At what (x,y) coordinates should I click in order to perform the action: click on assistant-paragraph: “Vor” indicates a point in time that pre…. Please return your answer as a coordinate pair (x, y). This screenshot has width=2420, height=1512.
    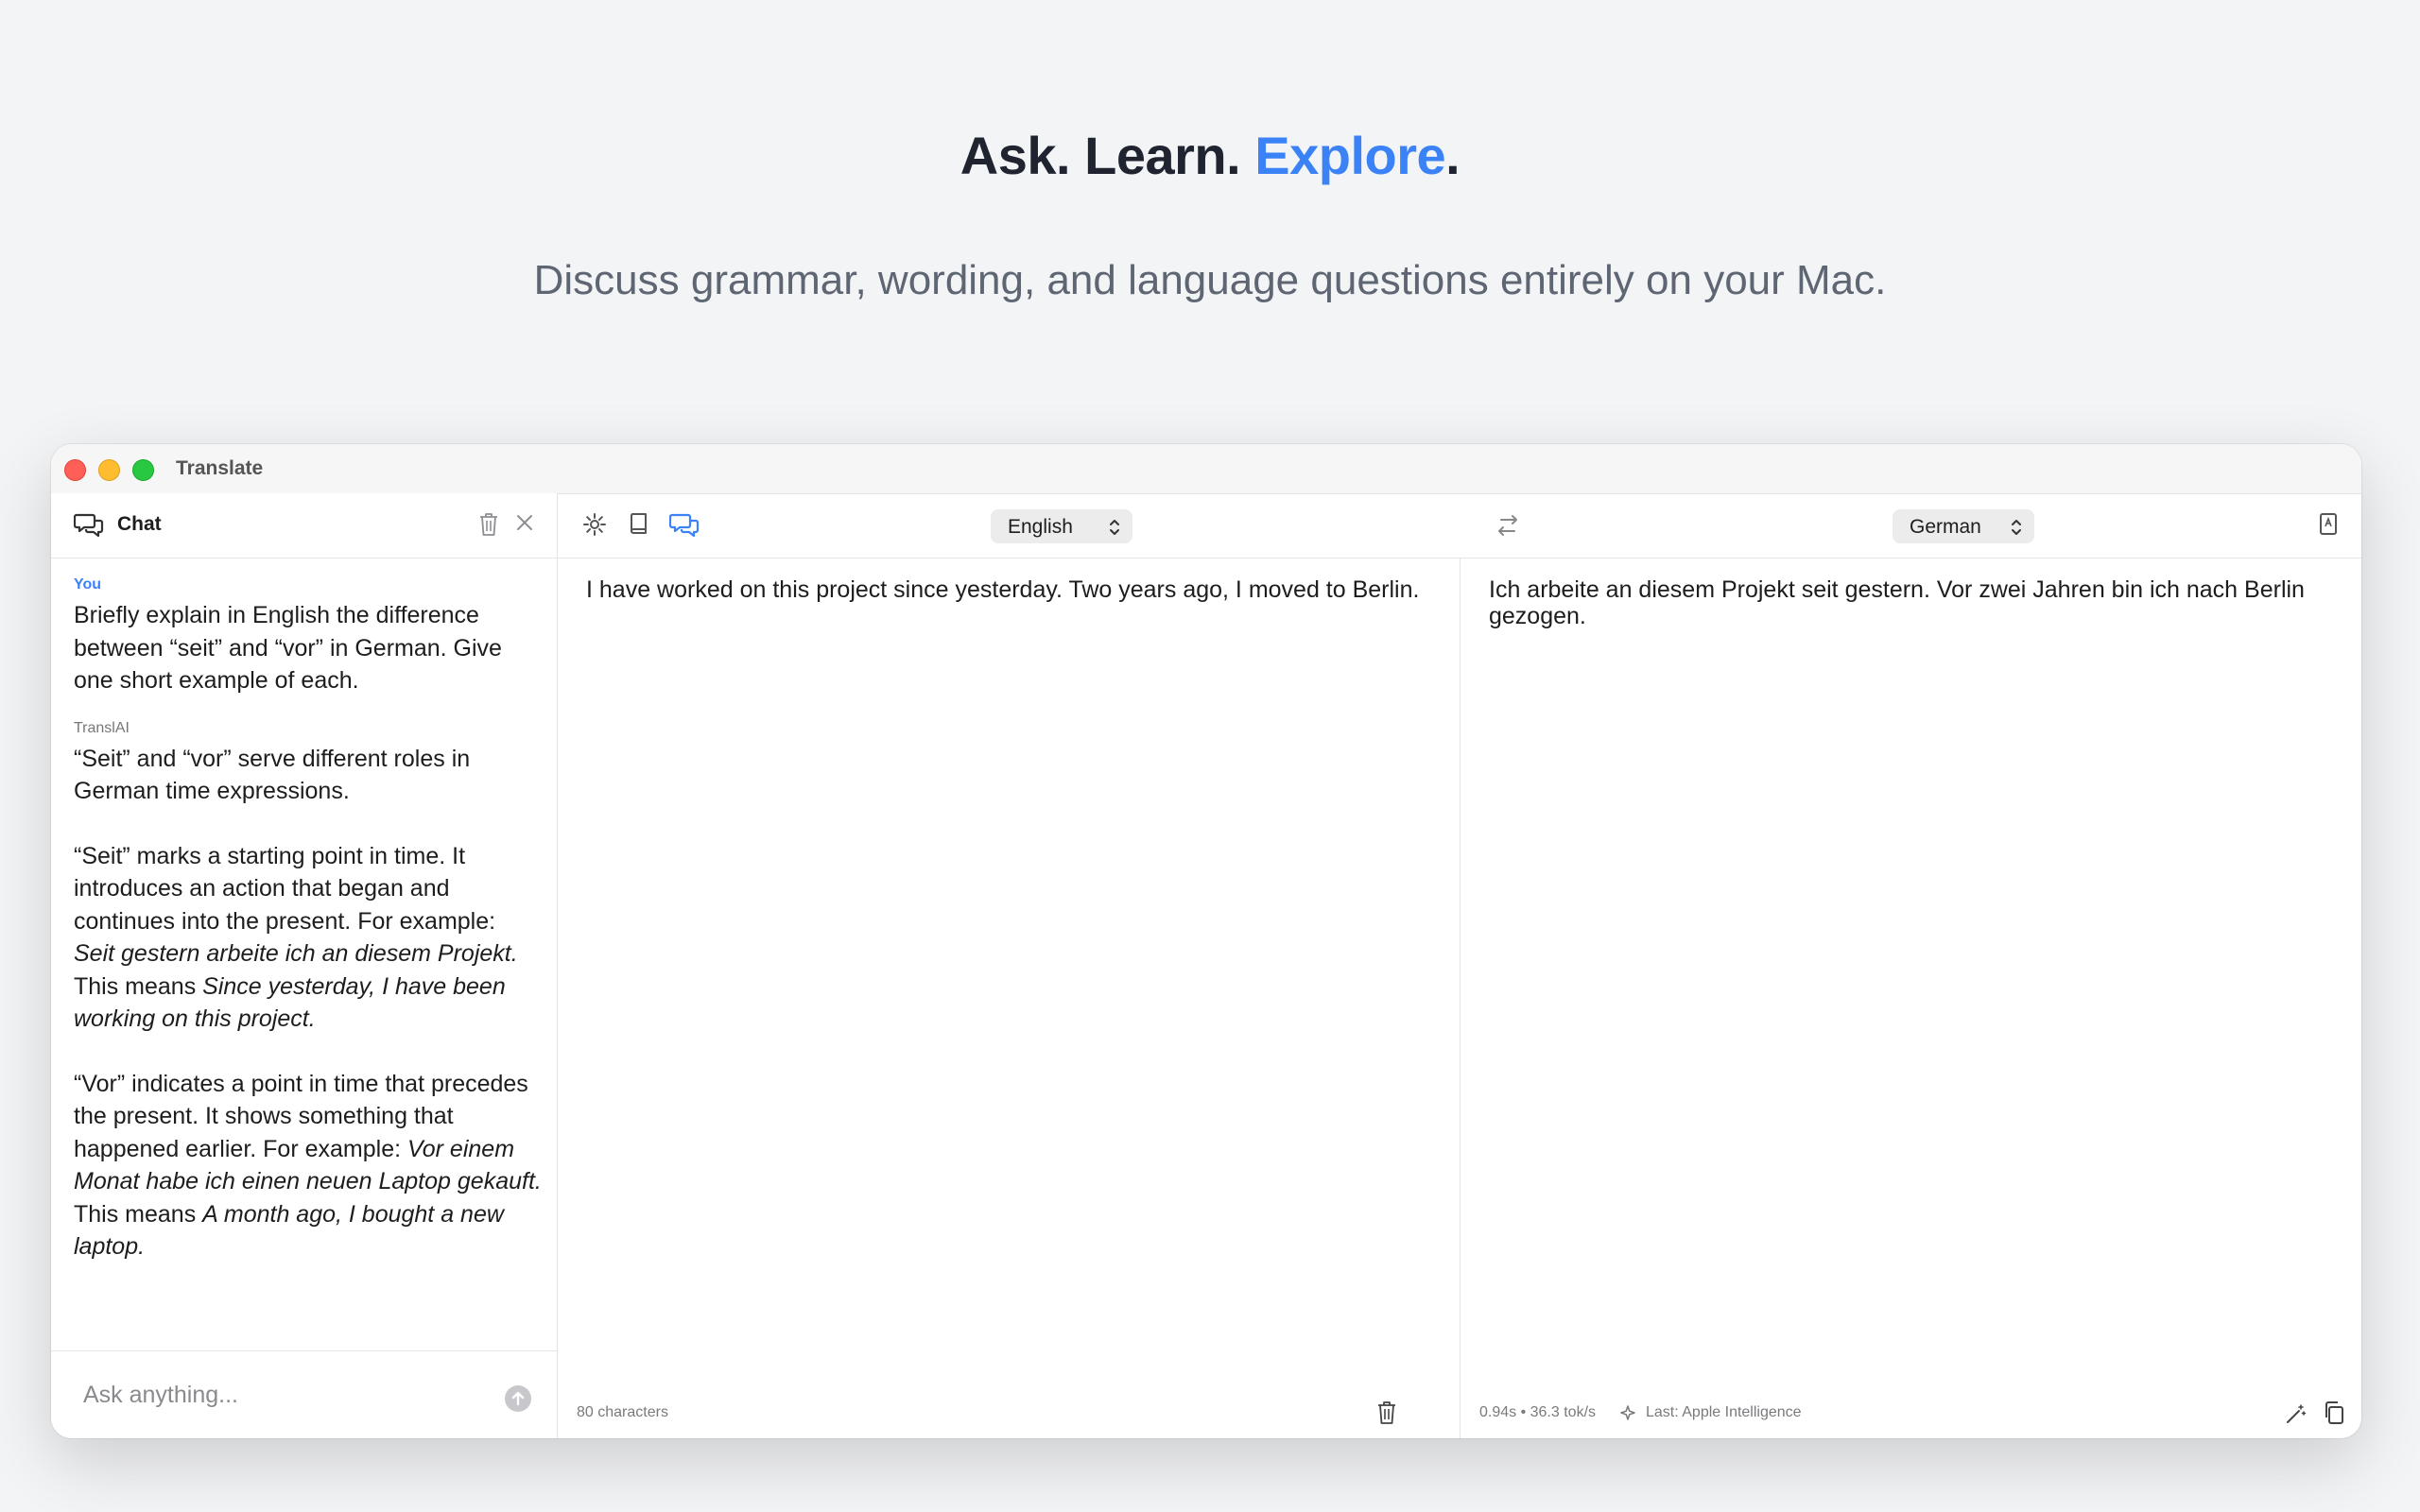
    Looking at the image, I should click on (308, 1165).